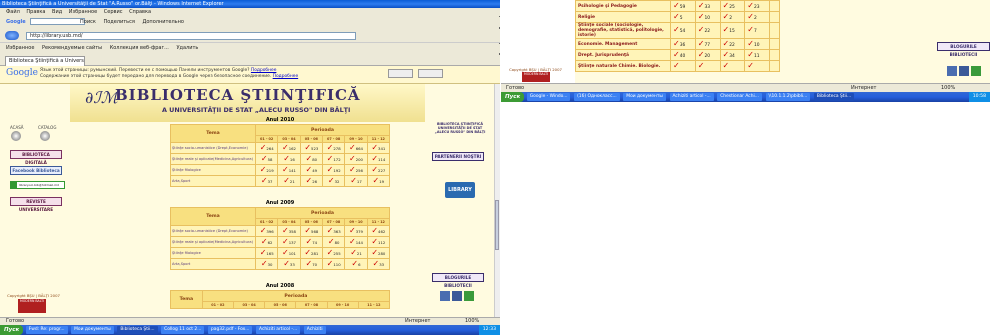 Image resolution: width=990 pixels, height=335 pixels. I want to click on translate-more-link: Подробнее, so click(263, 70).